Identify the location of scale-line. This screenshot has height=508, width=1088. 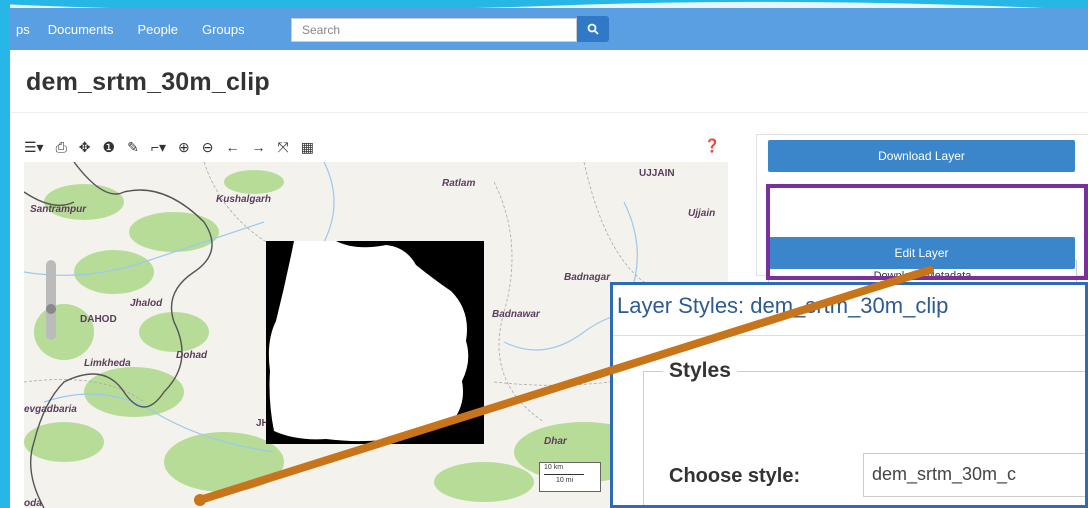
(564, 474).